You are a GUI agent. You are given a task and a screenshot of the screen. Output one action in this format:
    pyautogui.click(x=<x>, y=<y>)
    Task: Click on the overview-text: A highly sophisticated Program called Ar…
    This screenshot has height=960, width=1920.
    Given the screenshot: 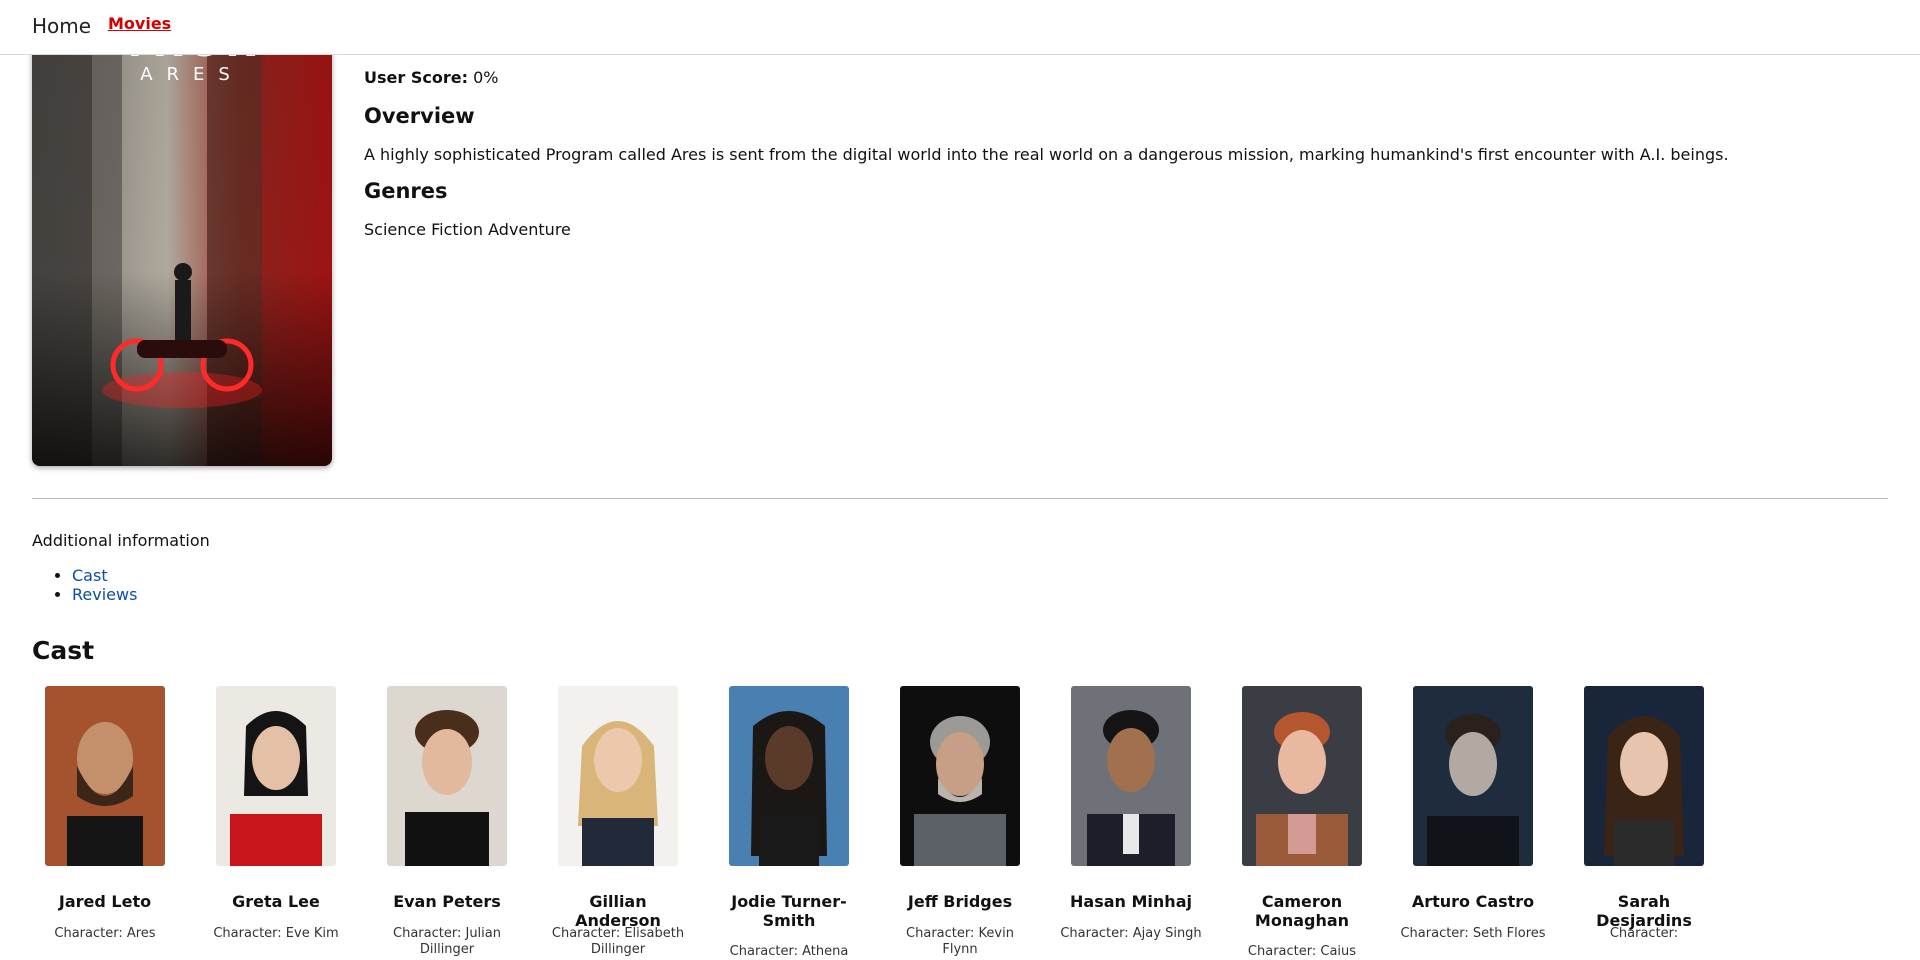 What is the action you would take?
    pyautogui.click(x=1046, y=154)
    